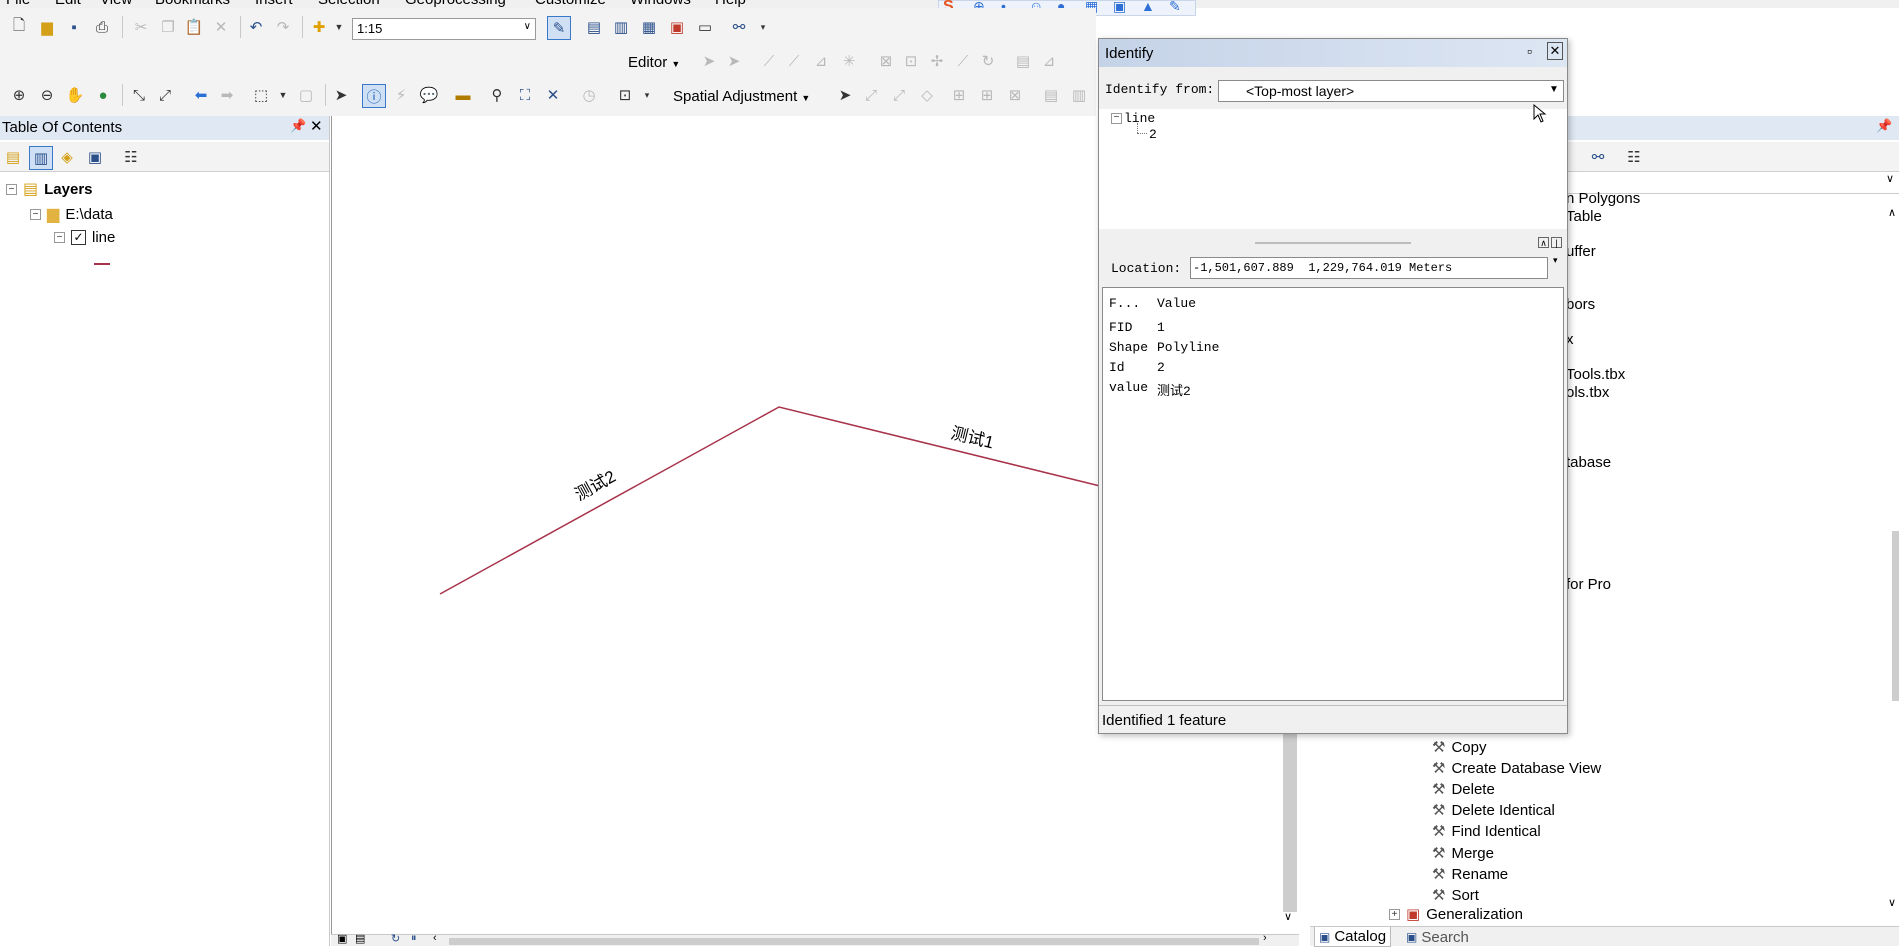 Image resolution: width=1899 pixels, height=947 pixels. What do you see at coordinates (78, 237) in the screenshot?
I see `layer-visibility-checkbox: ✓` at bounding box center [78, 237].